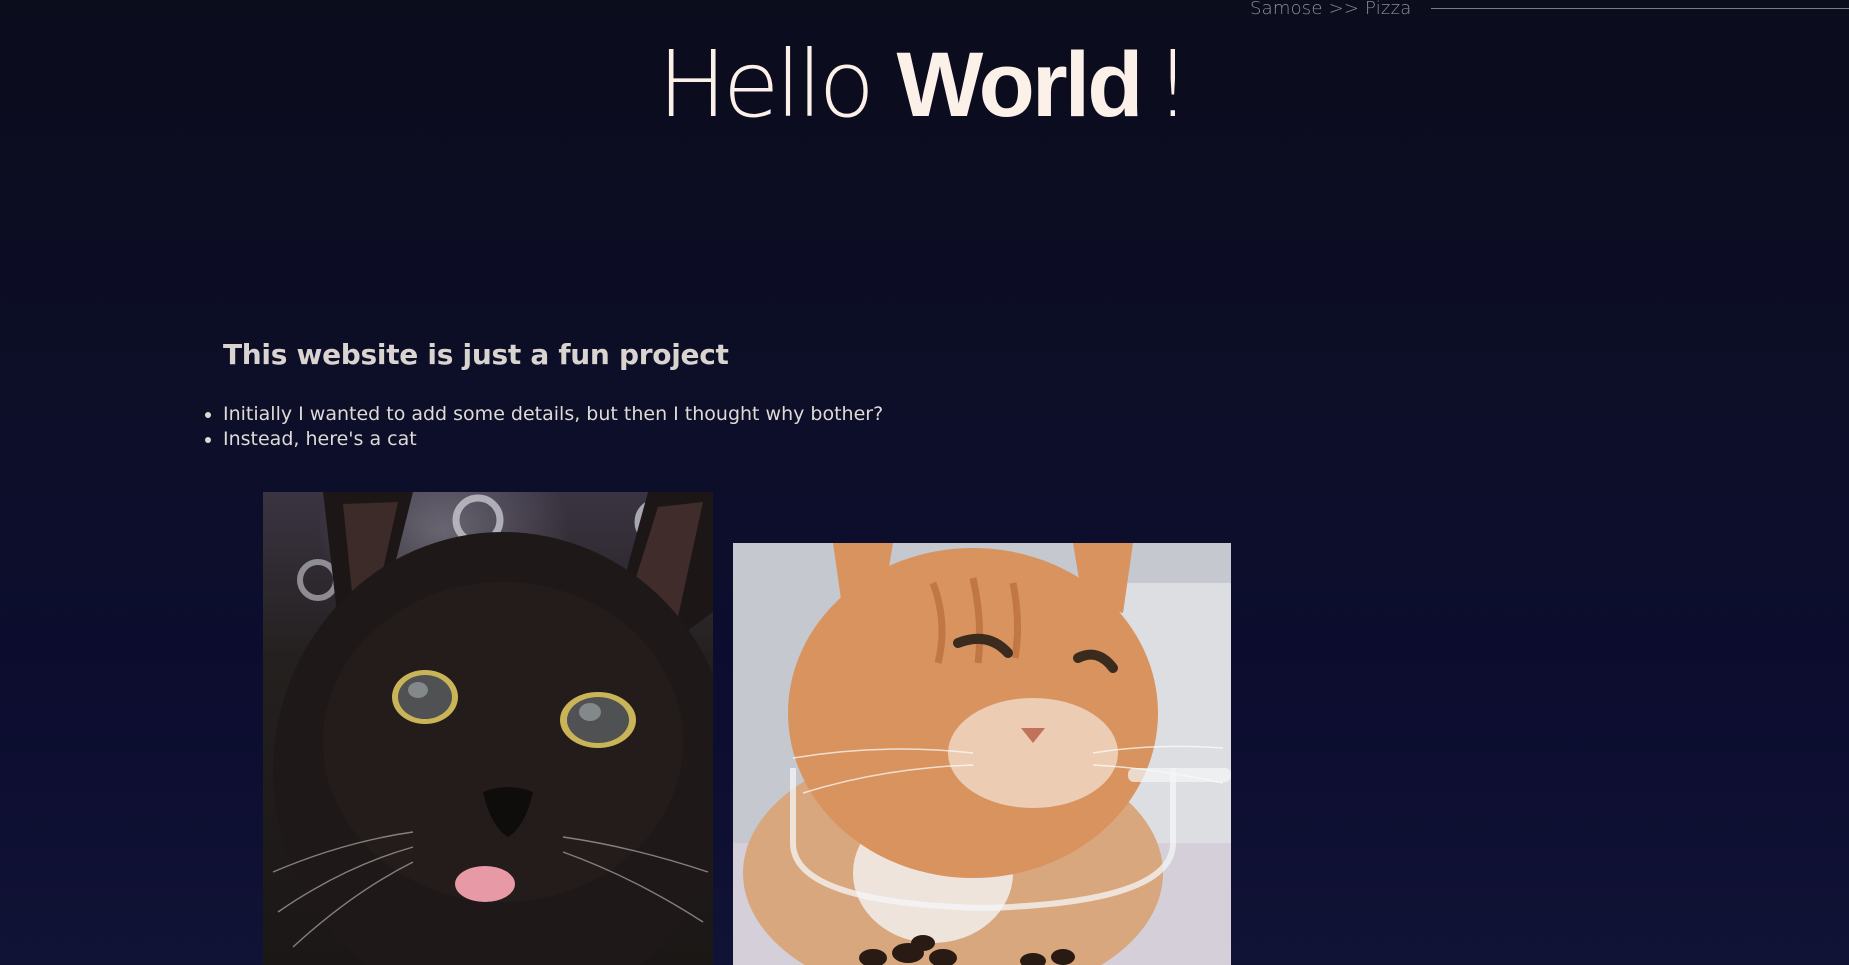  What do you see at coordinates (492, 728) in the screenshot?
I see `black-cat-illustration` at bounding box center [492, 728].